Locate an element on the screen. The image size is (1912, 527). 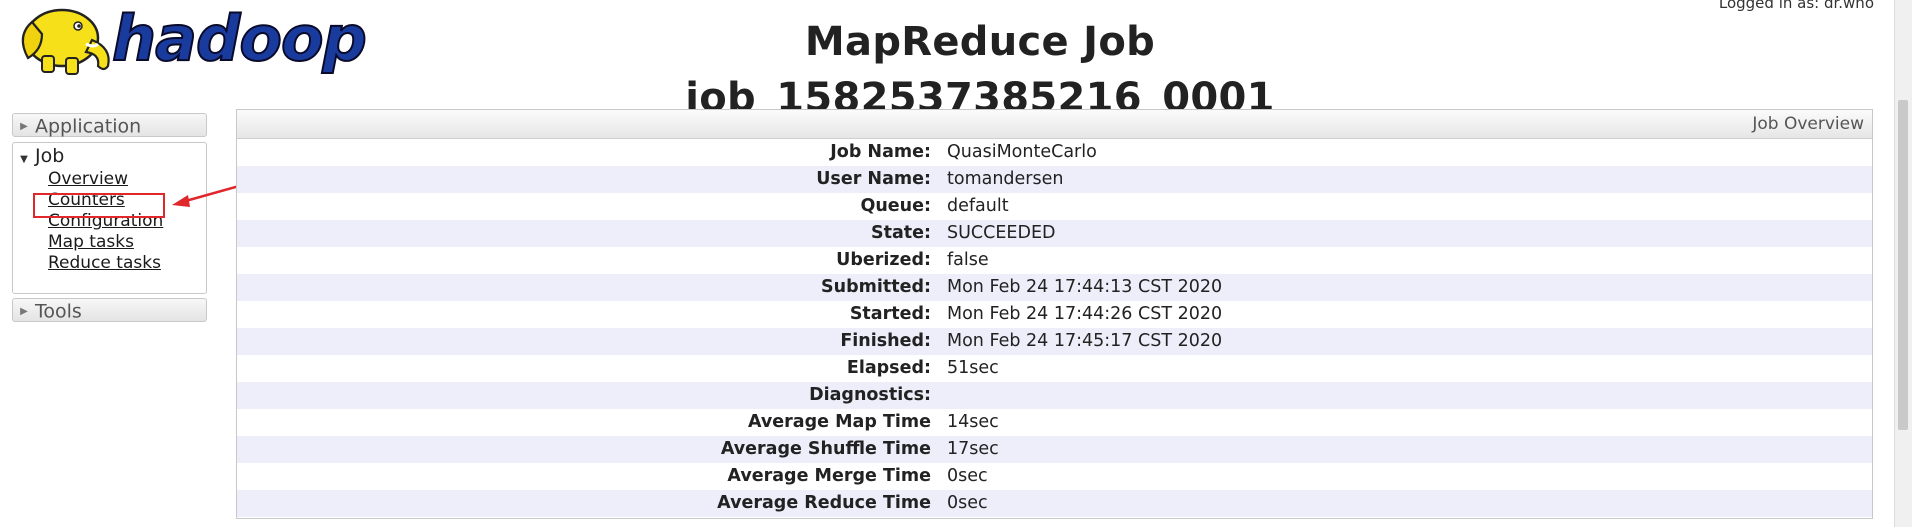
table-row: State: SUCCEEDED is located at coordinates (1054, 233).